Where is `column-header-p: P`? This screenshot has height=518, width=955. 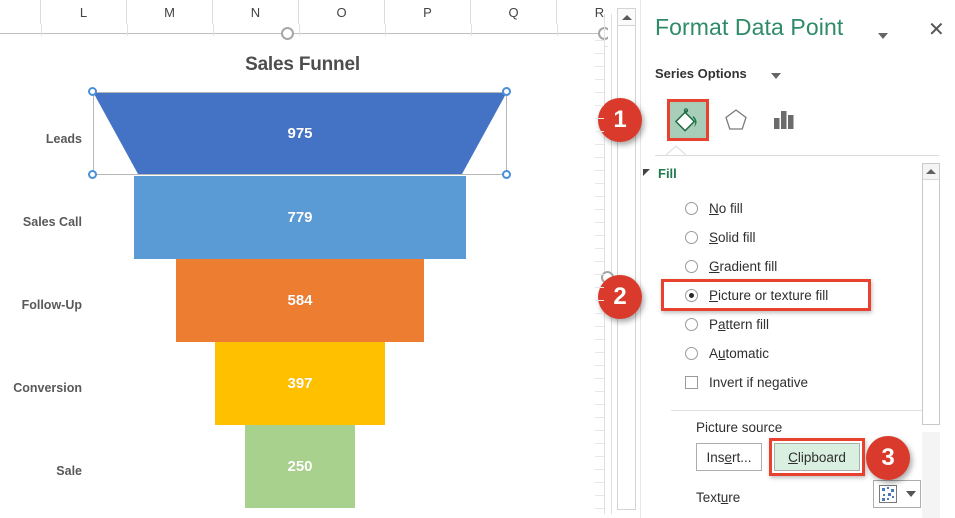
column-header-p: P is located at coordinates (428, 12).